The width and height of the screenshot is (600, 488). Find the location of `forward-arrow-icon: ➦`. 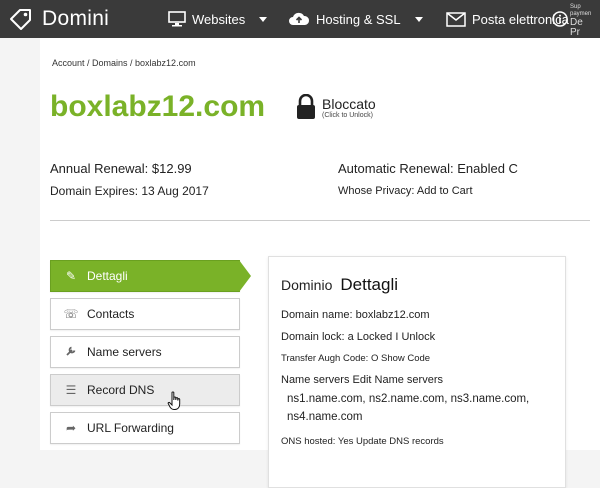

forward-arrow-icon: ➦ is located at coordinates (71, 428).